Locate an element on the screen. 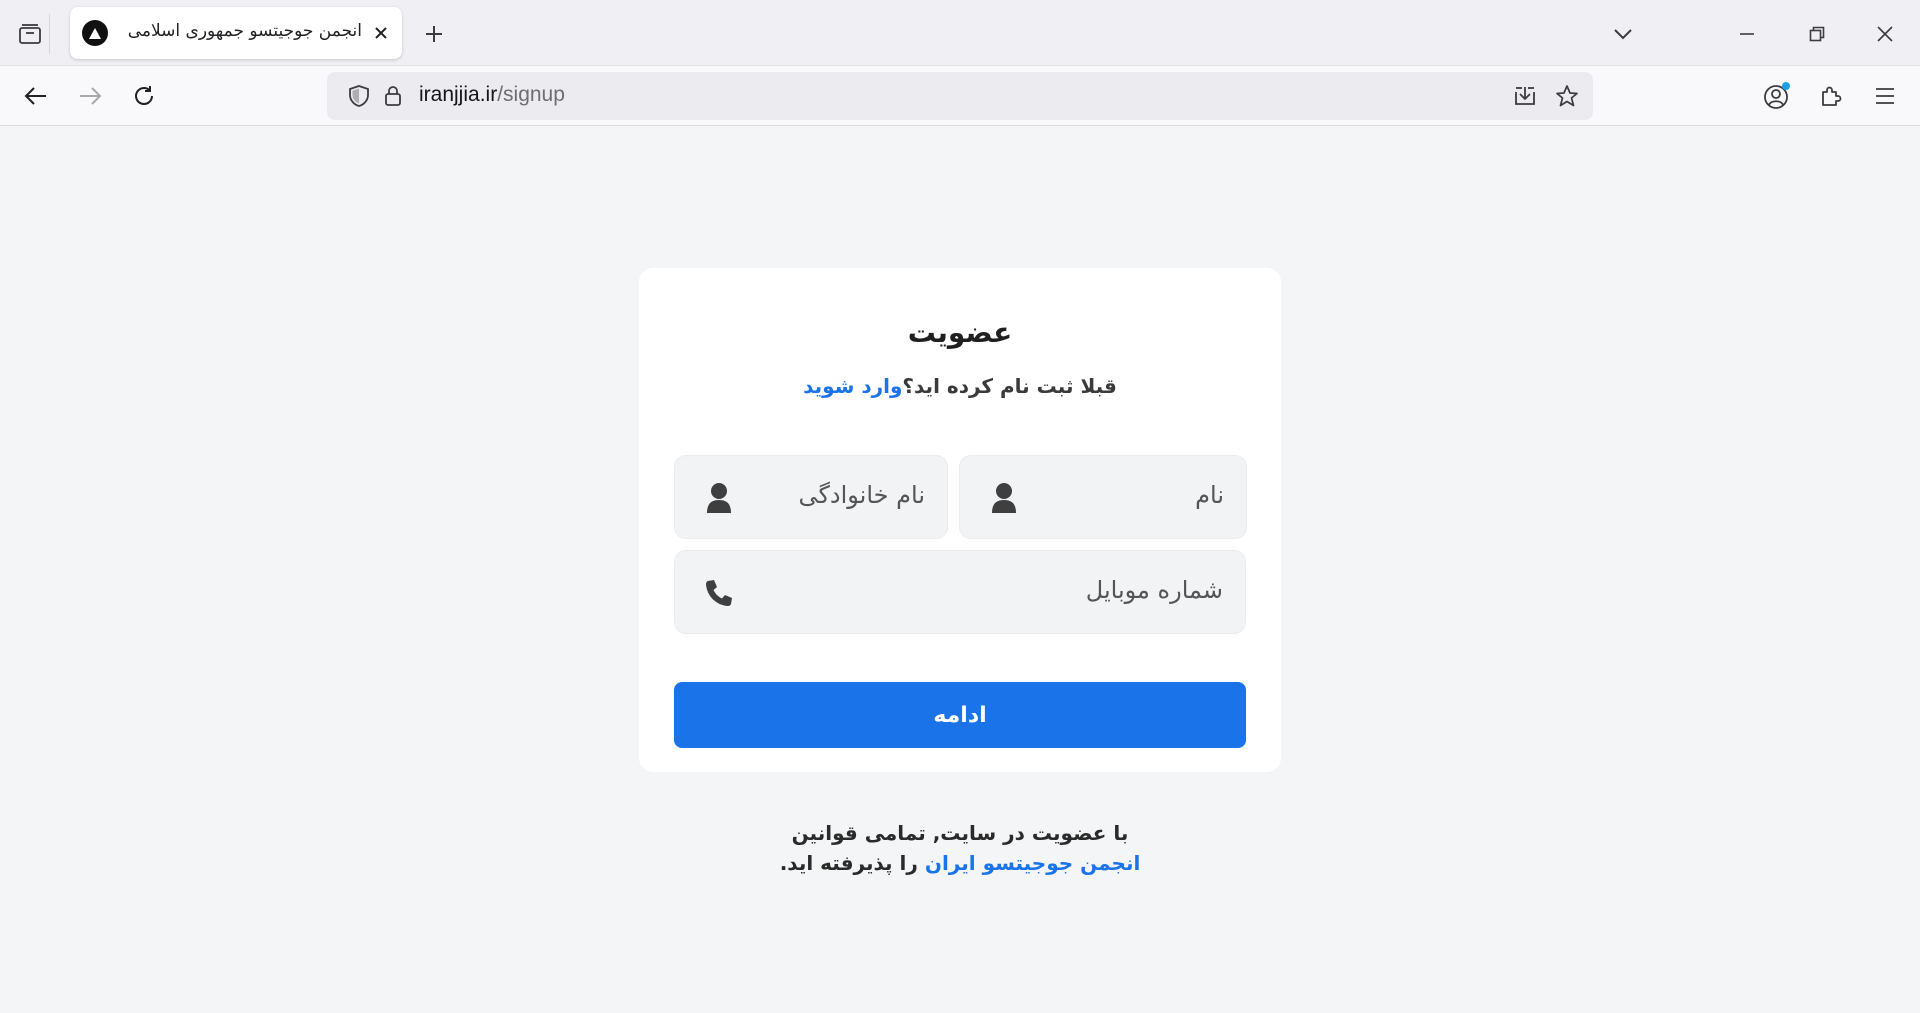 The image size is (1920, 1013). phone-icon is located at coordinates (719, 593).